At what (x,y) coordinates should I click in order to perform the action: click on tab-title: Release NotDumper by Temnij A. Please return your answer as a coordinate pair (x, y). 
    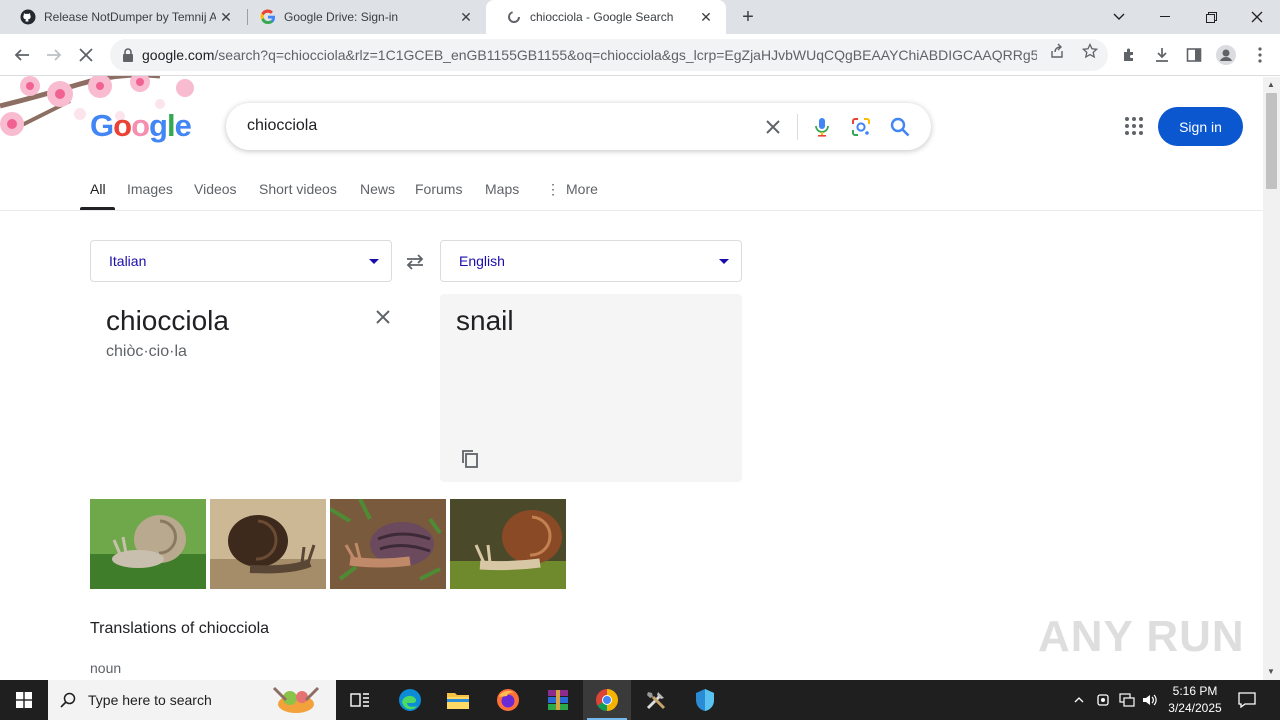
    Looking at the image, I should click on (130, 17).